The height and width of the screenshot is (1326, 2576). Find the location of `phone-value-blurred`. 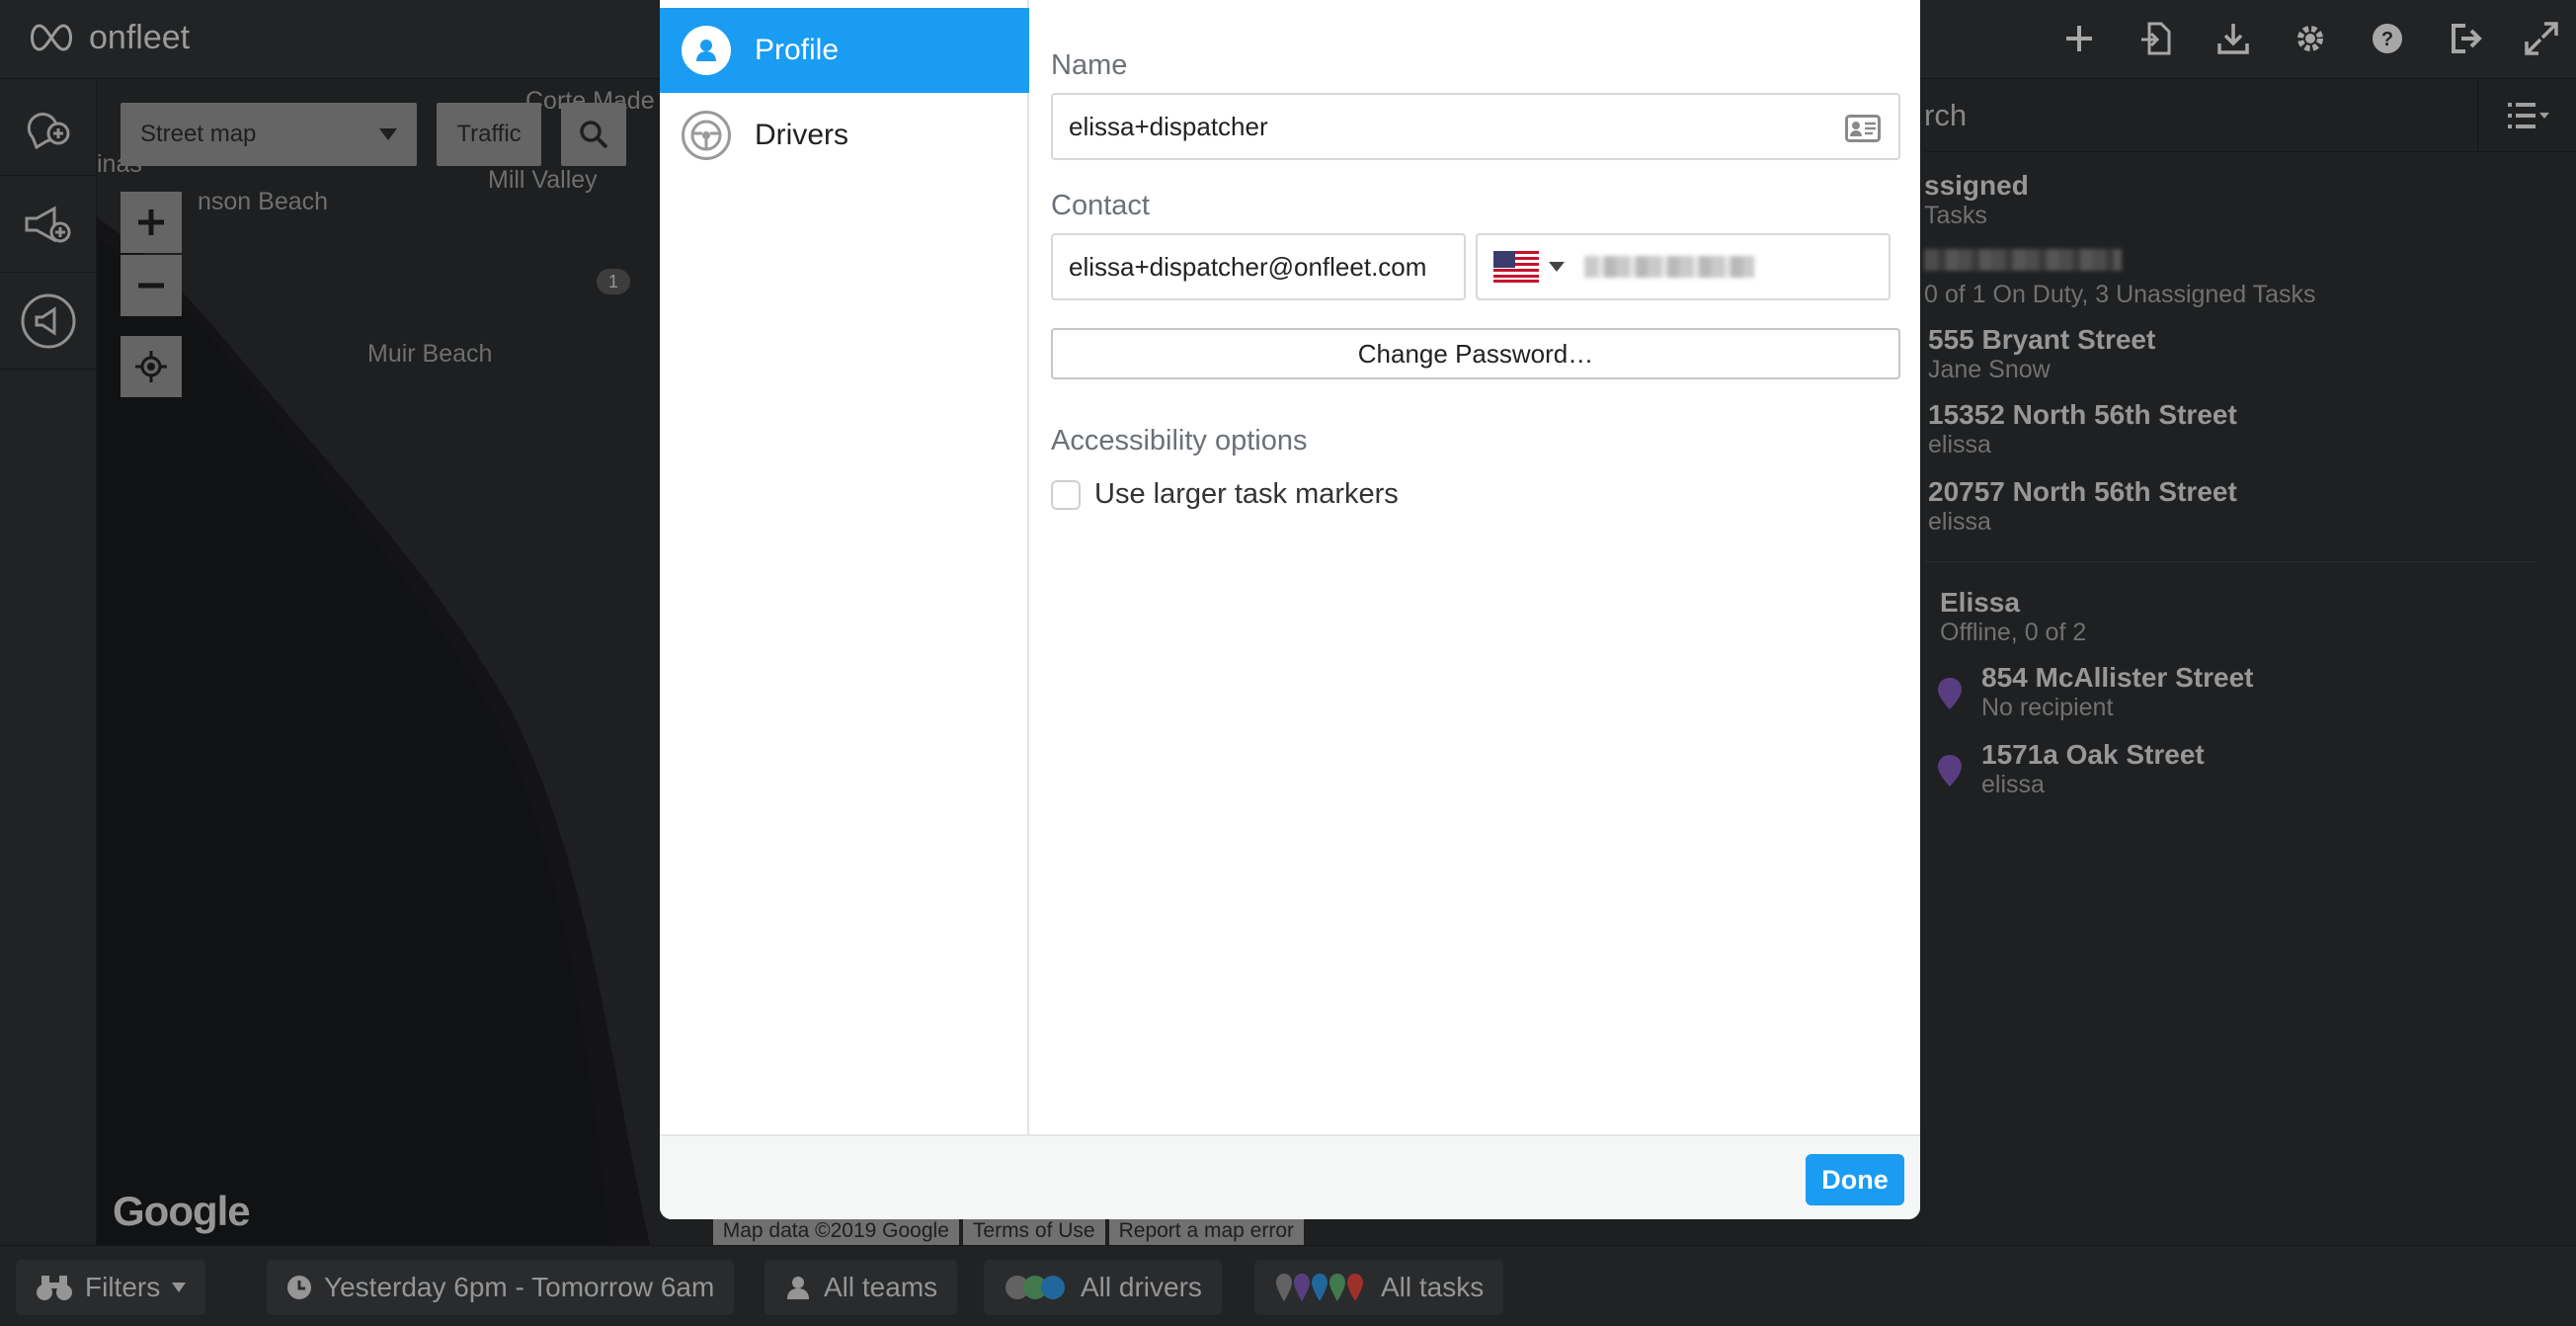

phone-value-blurred is located at coordinates (1669, 267).